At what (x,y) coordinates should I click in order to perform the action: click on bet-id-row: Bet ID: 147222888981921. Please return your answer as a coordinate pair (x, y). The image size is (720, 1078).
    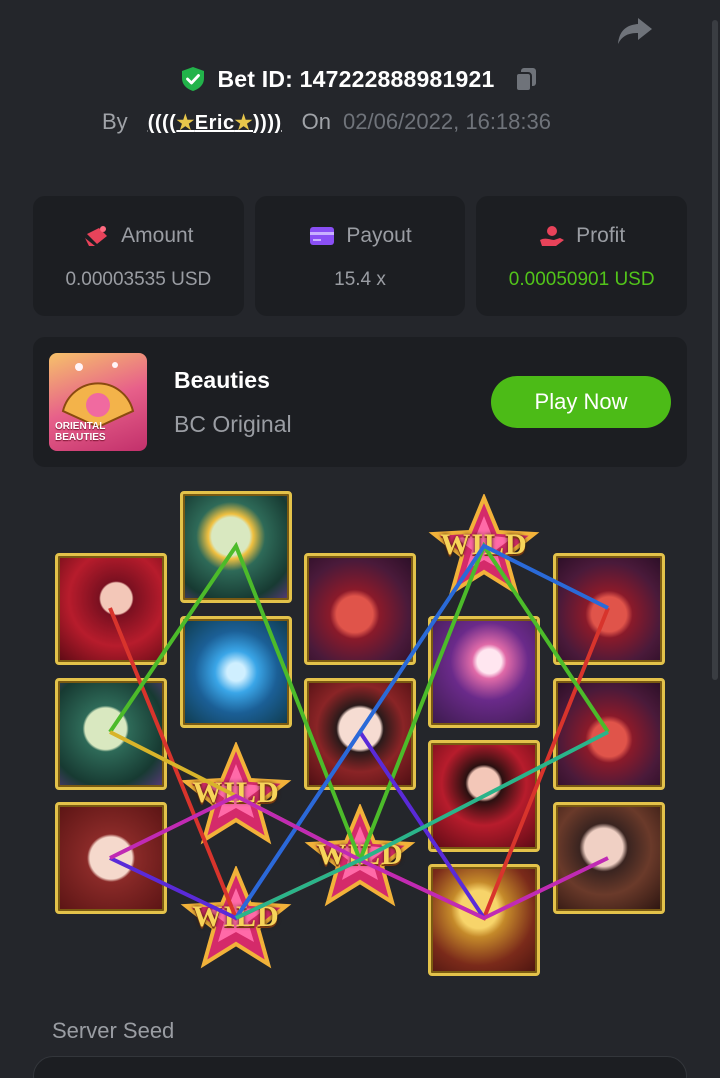
    Looking at the image, I should click on (360, 79).